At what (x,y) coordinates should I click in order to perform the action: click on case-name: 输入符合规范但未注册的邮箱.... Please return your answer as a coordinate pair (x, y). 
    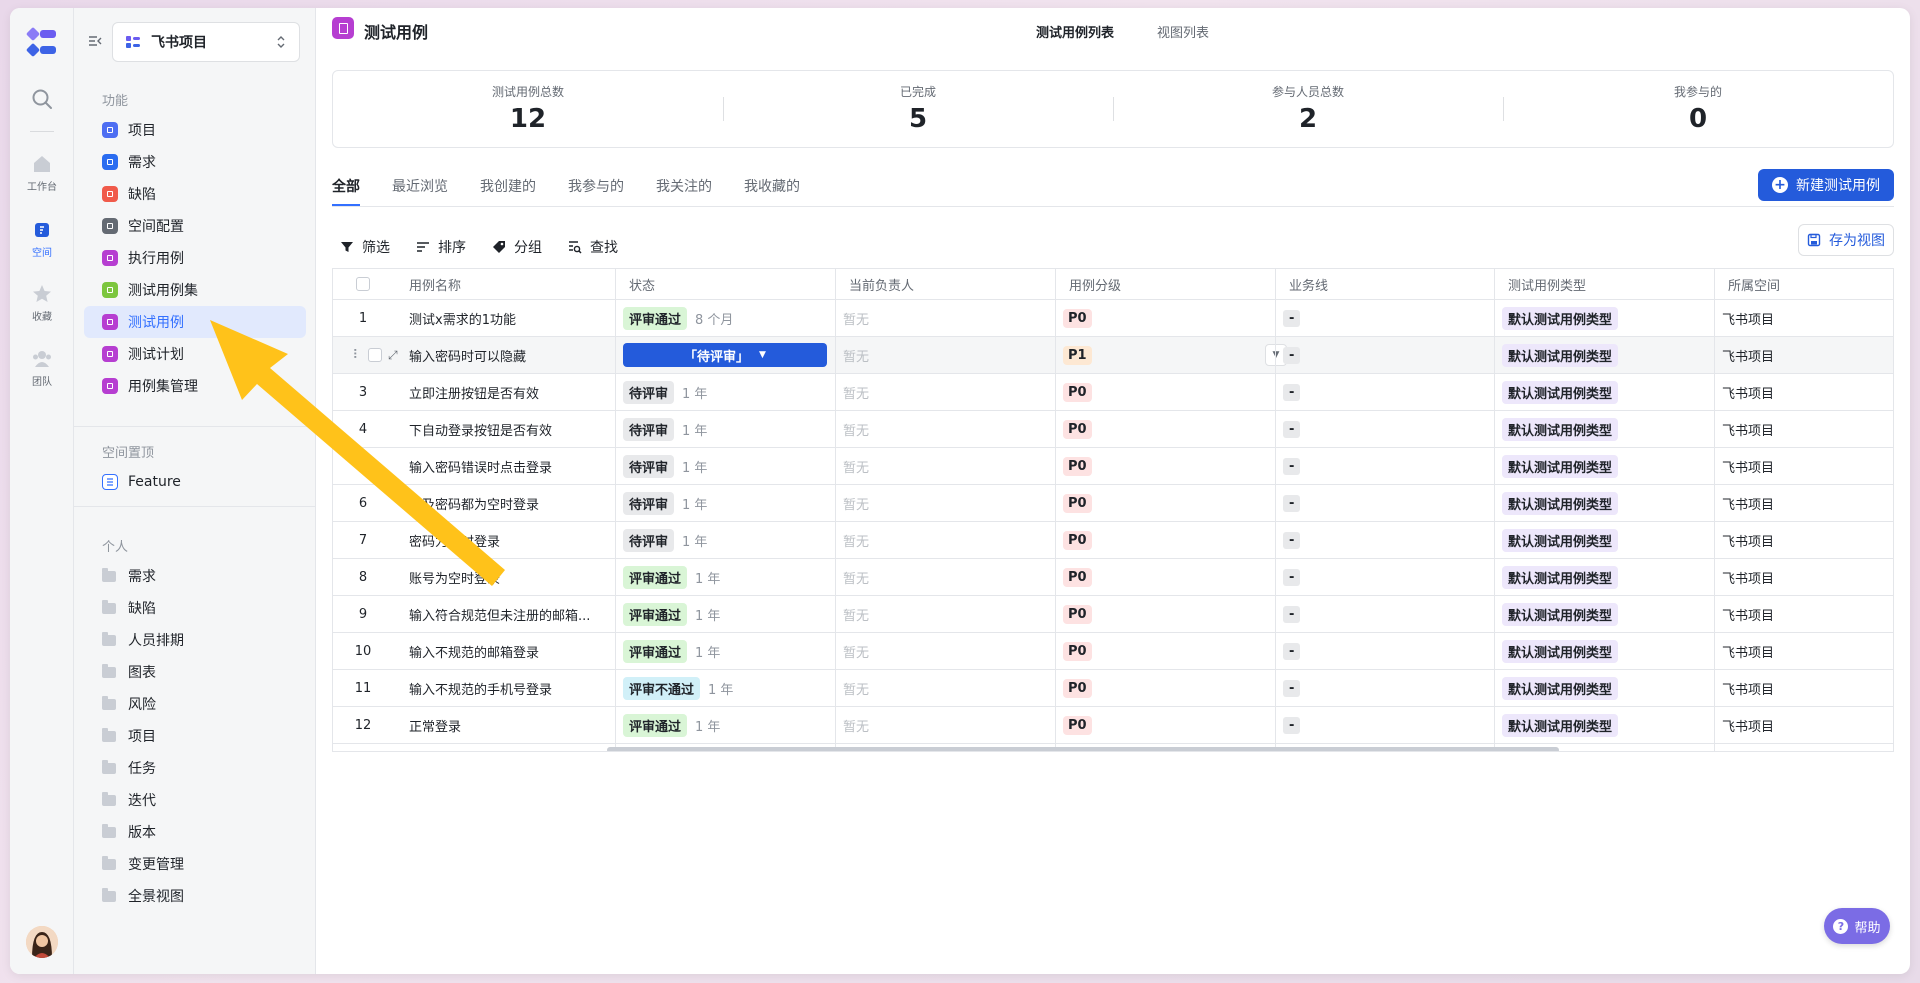
    Looking at the image, I should click on (509, 614).